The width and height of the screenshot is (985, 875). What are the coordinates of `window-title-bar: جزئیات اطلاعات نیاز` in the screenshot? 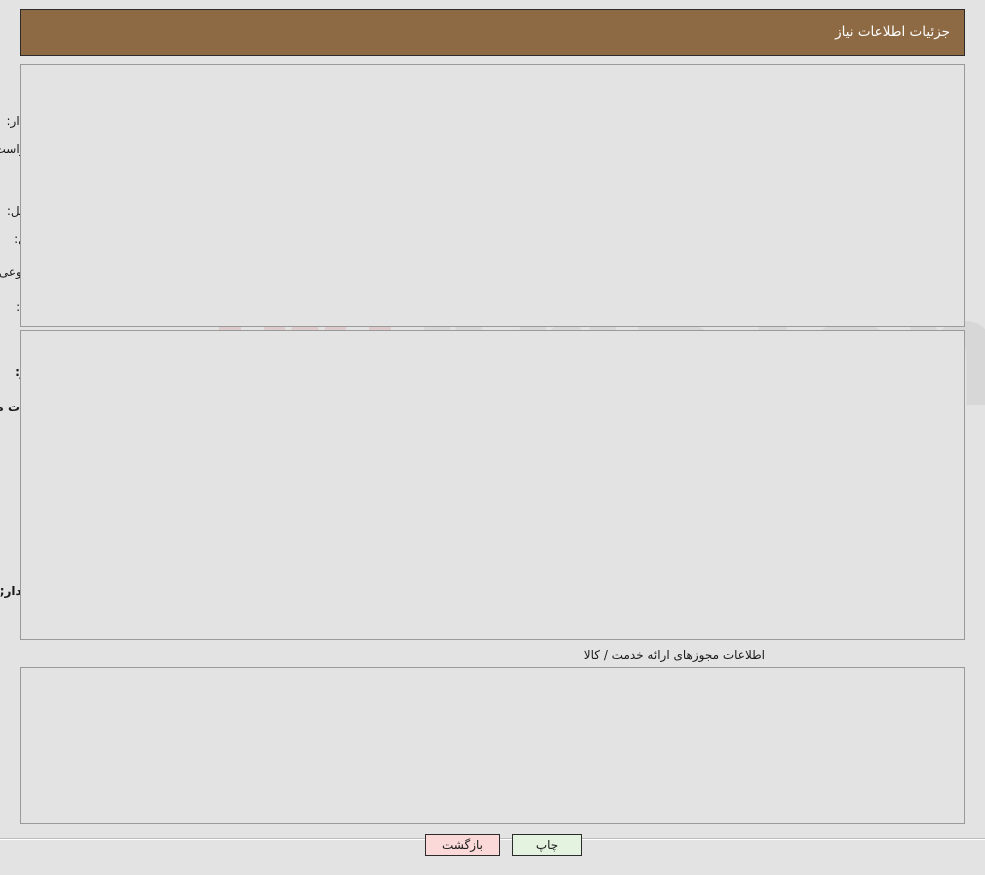 It's located at (492, 32).